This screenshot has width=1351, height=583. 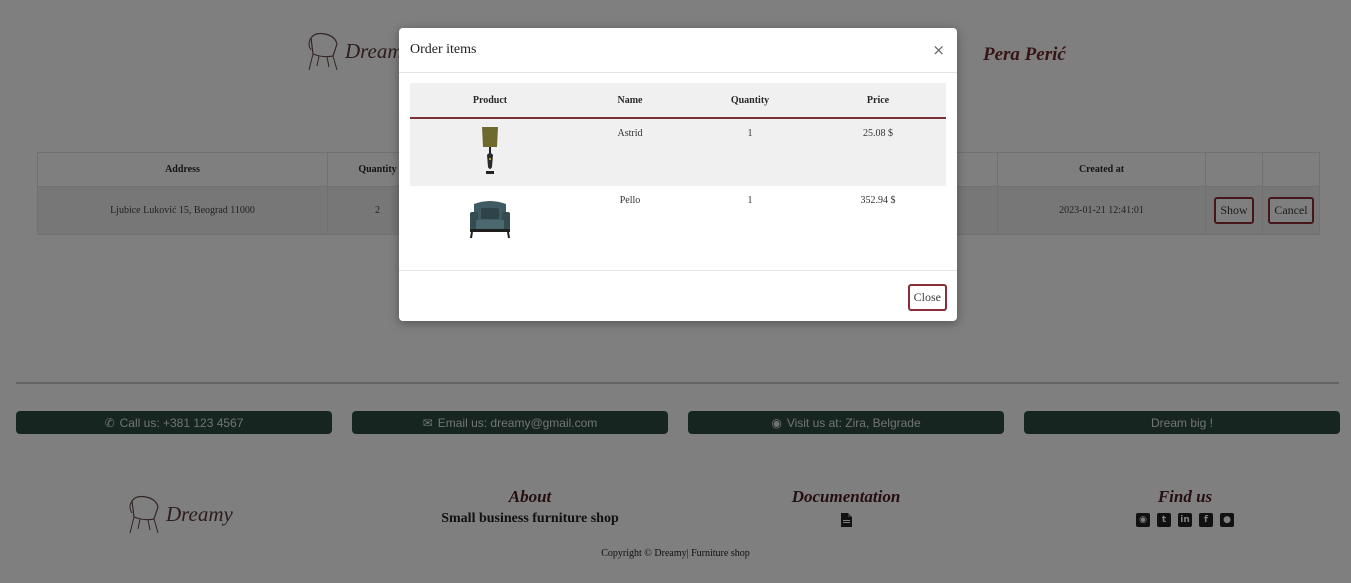 What do you see at coordinates (490, 101) in the screenshot?
I see `column-header-product: Product` at bounding box center [490, 101].